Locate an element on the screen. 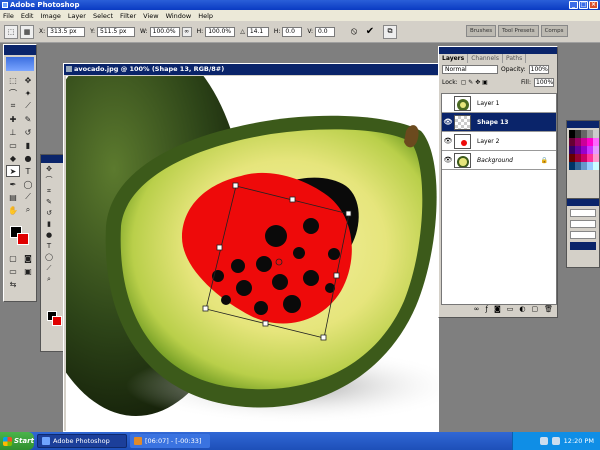  x-field: 313.5 px is located at coordinates (66, 31).